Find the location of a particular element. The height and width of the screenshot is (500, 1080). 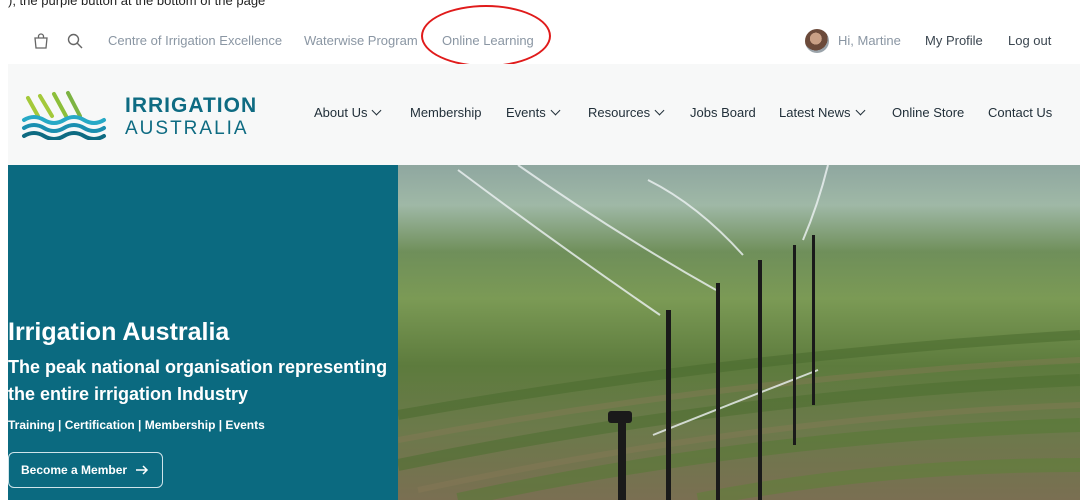

log-out-link: Log out is located at coordinates (1029, 40).